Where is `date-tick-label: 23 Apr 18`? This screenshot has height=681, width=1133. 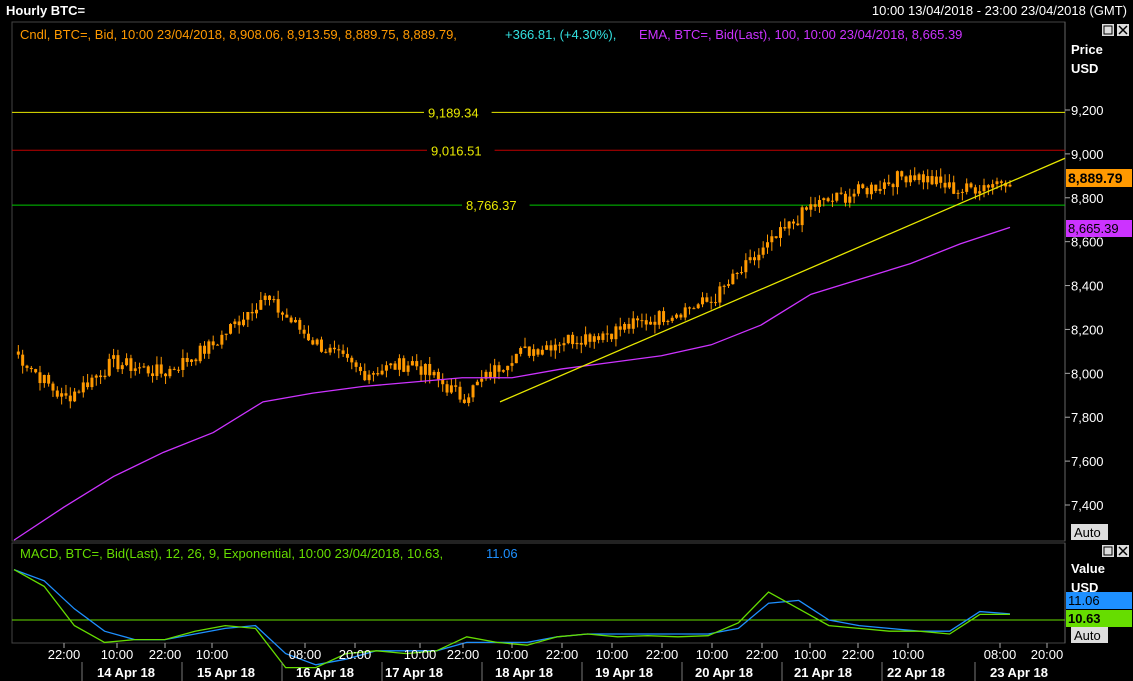
date-tick-label: 23 Apr 18 is located at coordinates (1019, 672).